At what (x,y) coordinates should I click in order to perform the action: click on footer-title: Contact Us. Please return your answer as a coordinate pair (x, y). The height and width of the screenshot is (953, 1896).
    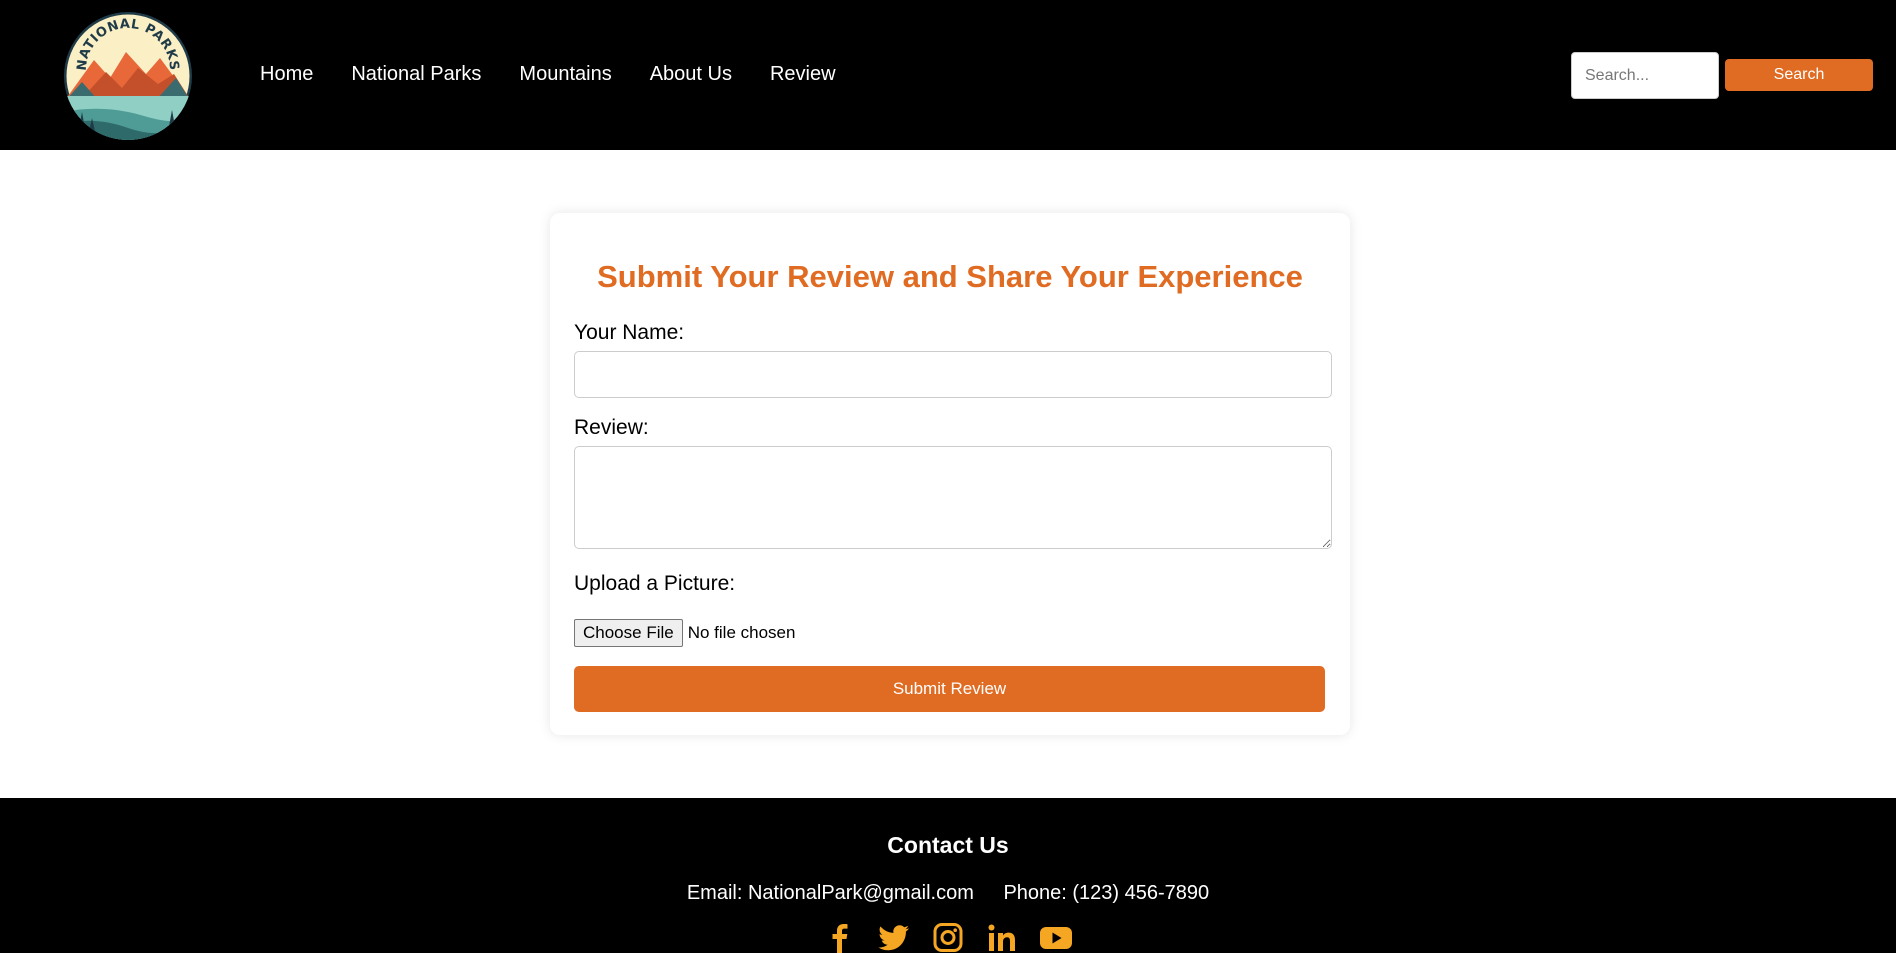
    Looking at the image, I should click on (948, 845).